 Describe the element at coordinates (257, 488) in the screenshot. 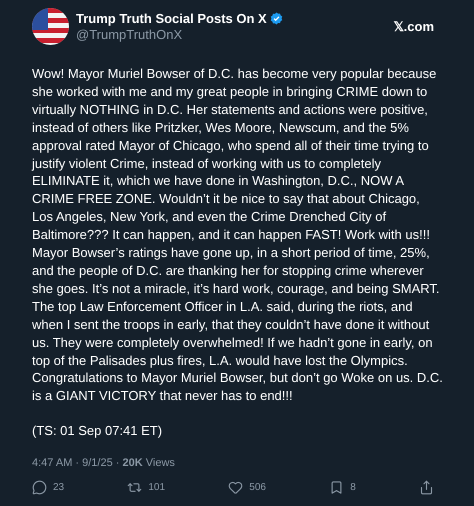

I see `action-count: 506` at that location.